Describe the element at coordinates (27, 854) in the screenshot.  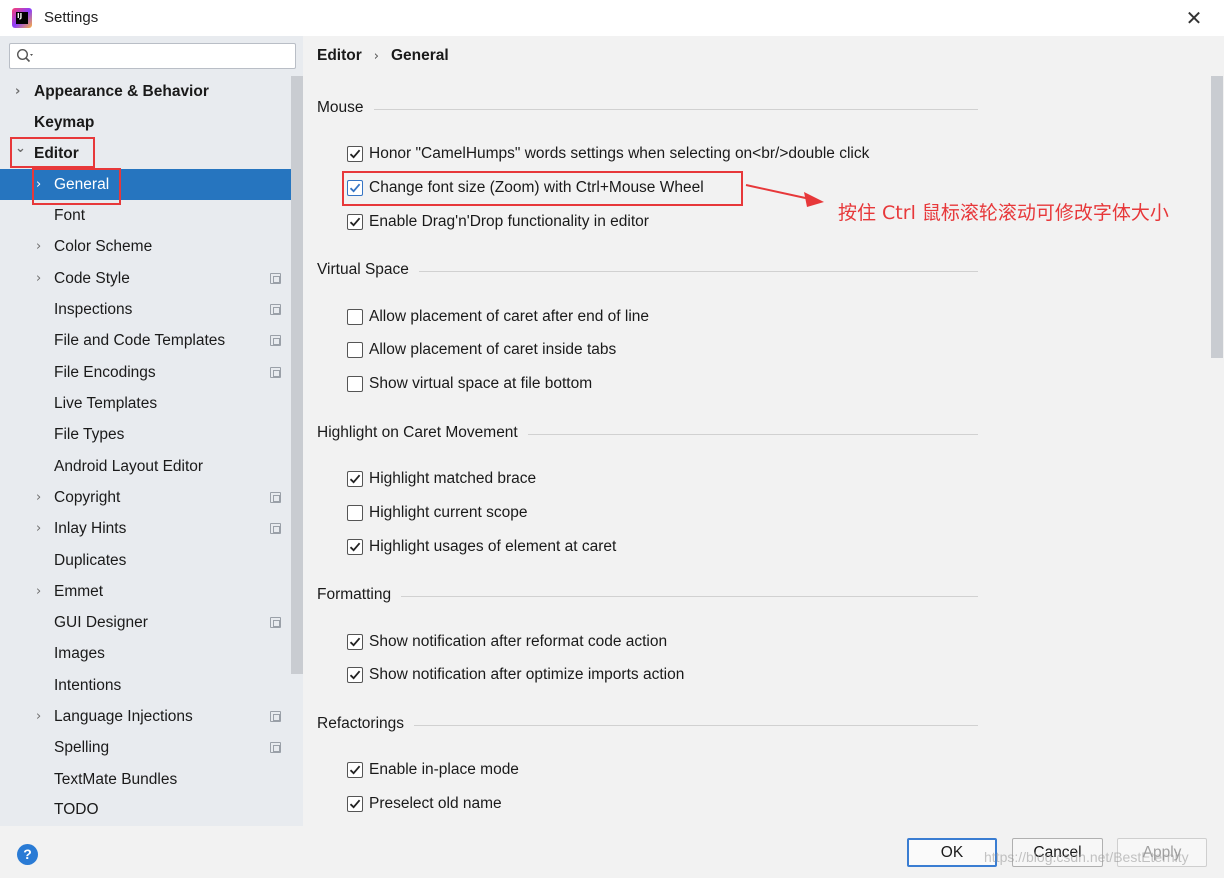
I see `help-button: ?` at that location.